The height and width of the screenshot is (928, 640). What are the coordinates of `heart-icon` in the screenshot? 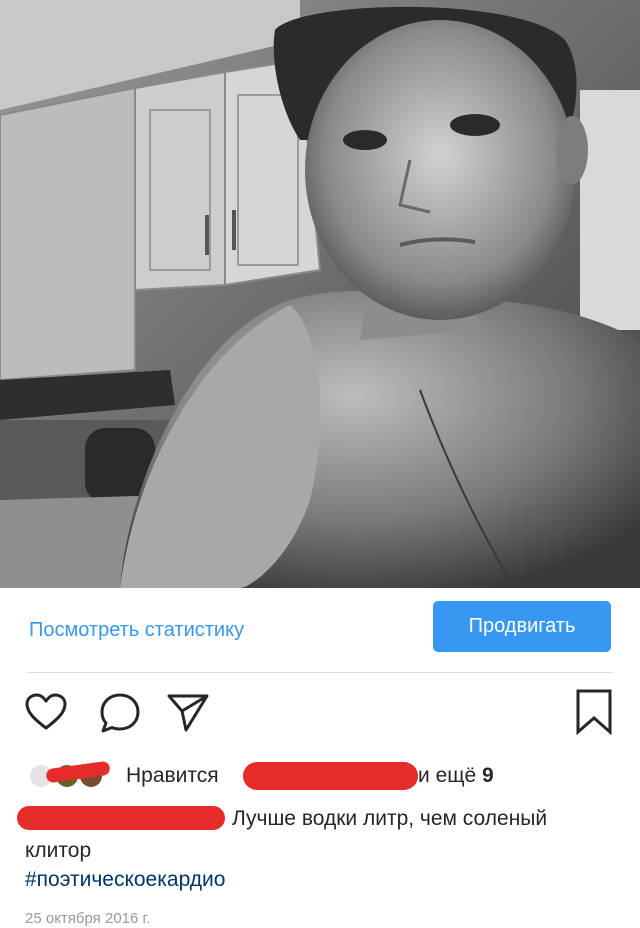 It's located at (46, 712).